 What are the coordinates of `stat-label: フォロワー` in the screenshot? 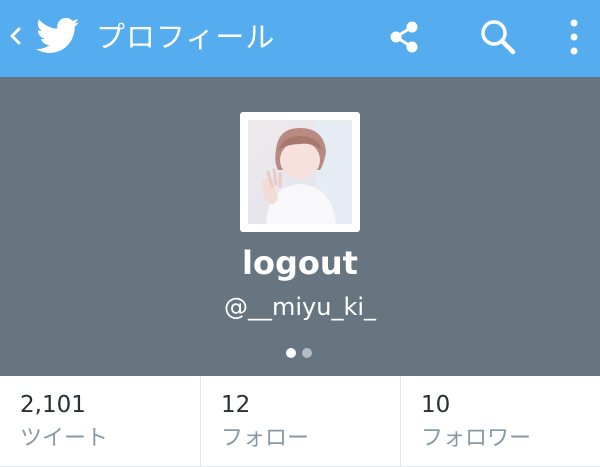 It's located at (476, 438).